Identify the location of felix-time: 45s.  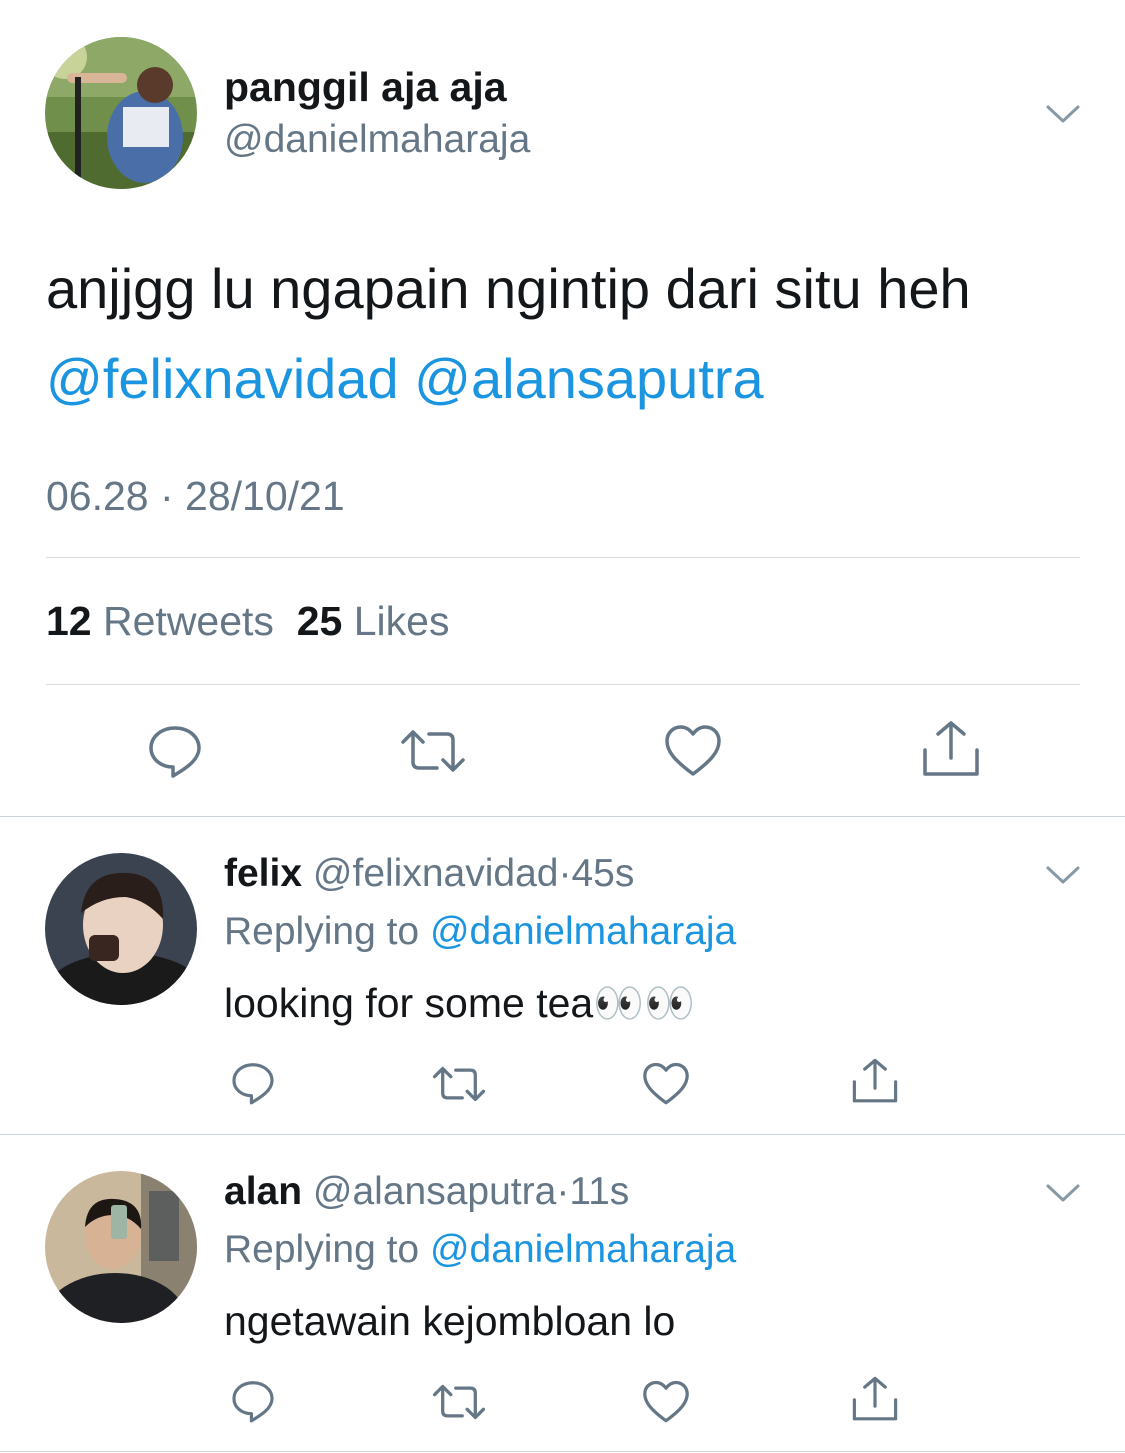
(603, 873).